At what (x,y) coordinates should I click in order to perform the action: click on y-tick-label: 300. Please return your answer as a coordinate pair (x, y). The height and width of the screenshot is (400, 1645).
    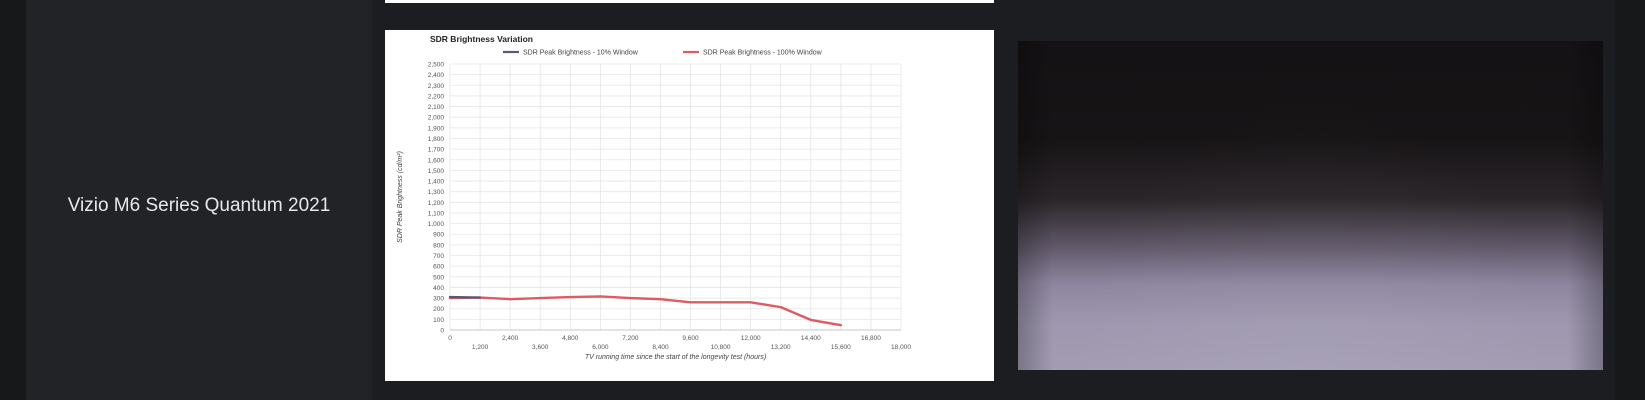
    Looking at the image, I should click on (438, 299).